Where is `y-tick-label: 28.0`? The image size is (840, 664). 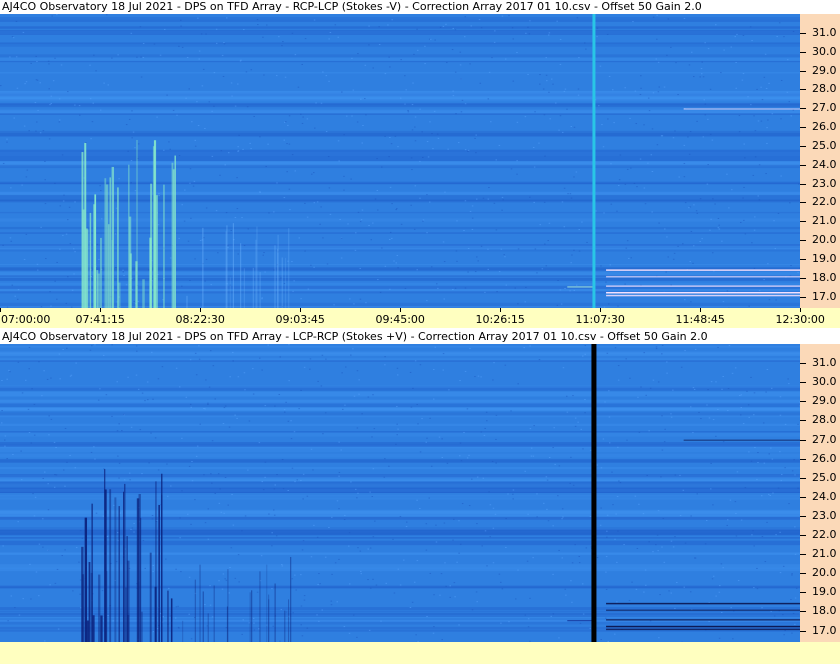 y-tick-label: 28.0 is located at coordinates (824, 420).